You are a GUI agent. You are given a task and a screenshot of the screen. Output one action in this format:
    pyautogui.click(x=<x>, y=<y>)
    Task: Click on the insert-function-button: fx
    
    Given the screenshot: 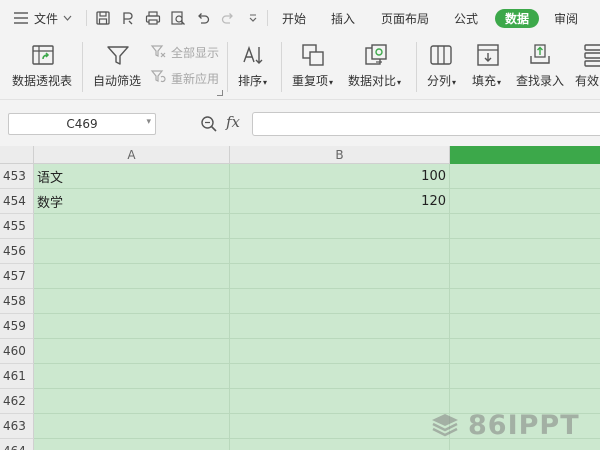 What is the action you would take?
    pyautogui.click(x=233, y=122)
    